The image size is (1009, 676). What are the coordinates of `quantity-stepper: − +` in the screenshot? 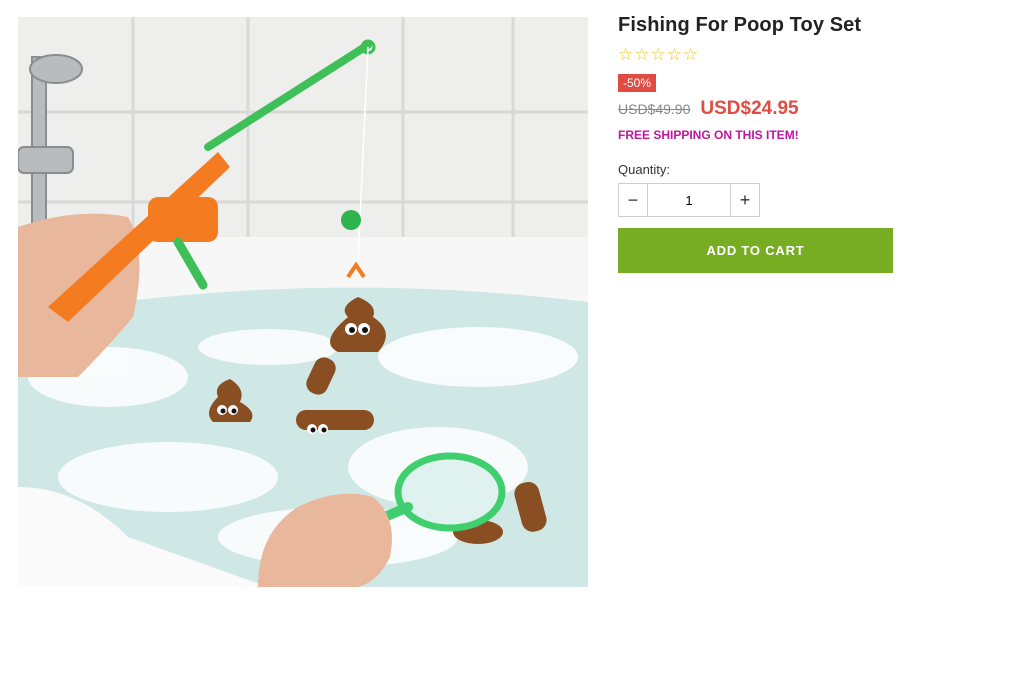 It's located at (689, 200).